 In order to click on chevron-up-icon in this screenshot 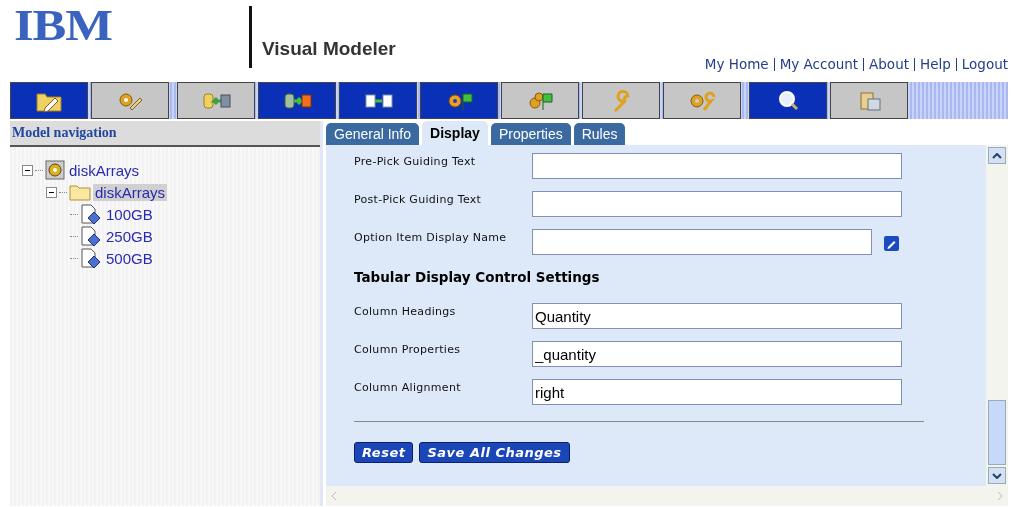, I will do `click(997, 155)`.